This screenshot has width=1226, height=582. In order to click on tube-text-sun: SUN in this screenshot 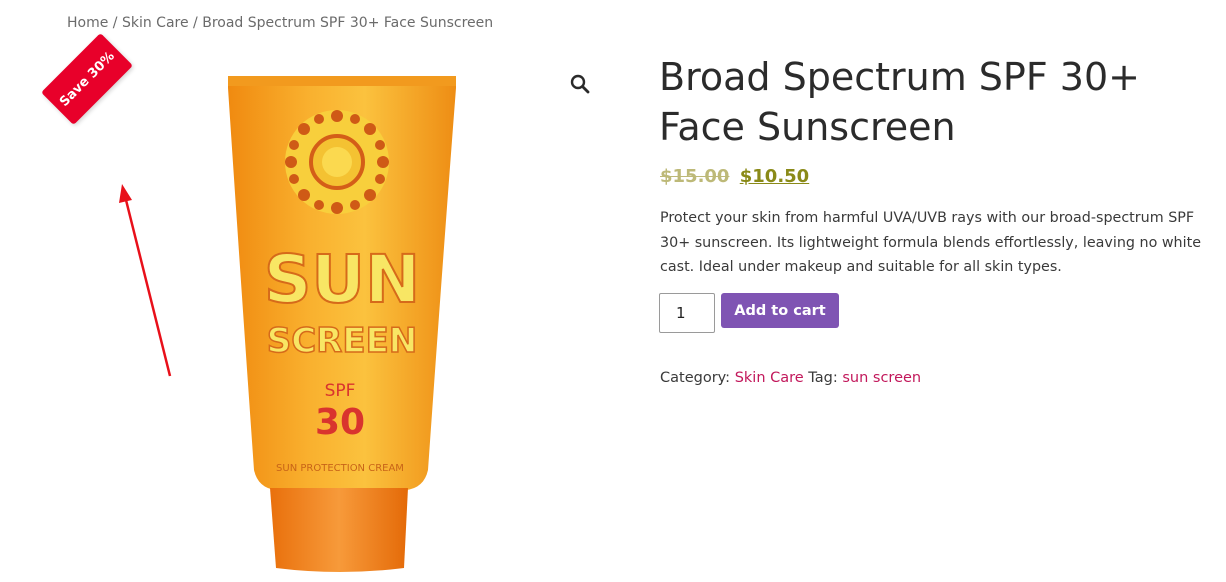, I will do `click(342, 279)`.